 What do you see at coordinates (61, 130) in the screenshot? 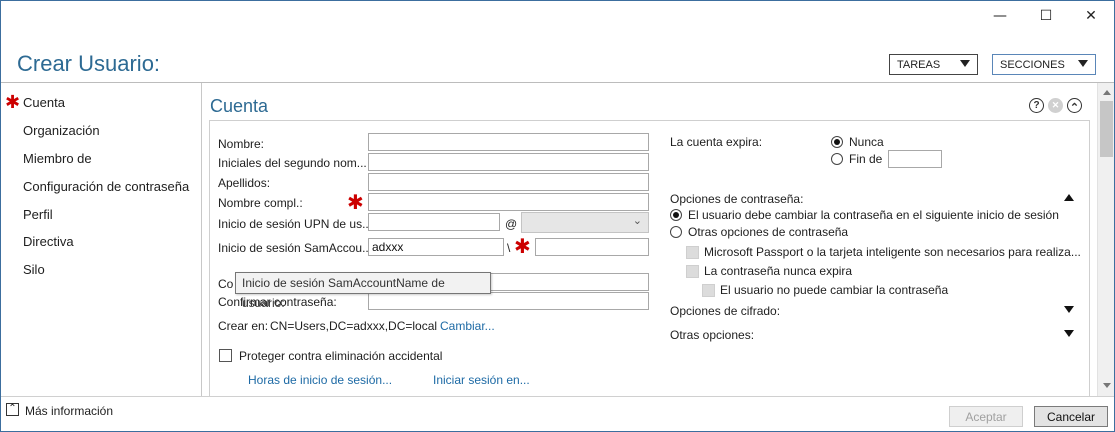
I see `sidebar-item-organizacion: Organización` at bounding box center [61, 130].